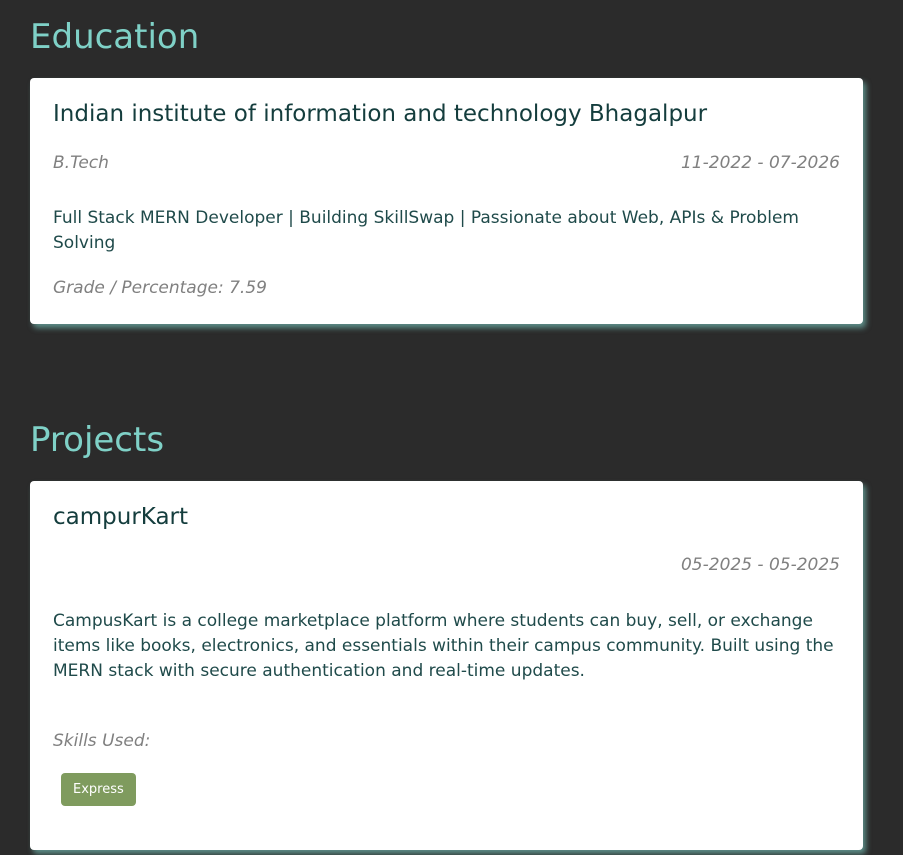 The height and width of the screenshot is (855, 903). Describe the element at coordinates (760, 565) in the screenshot. I see `project-date-range: 05-2025 - 05-2025` at that location.